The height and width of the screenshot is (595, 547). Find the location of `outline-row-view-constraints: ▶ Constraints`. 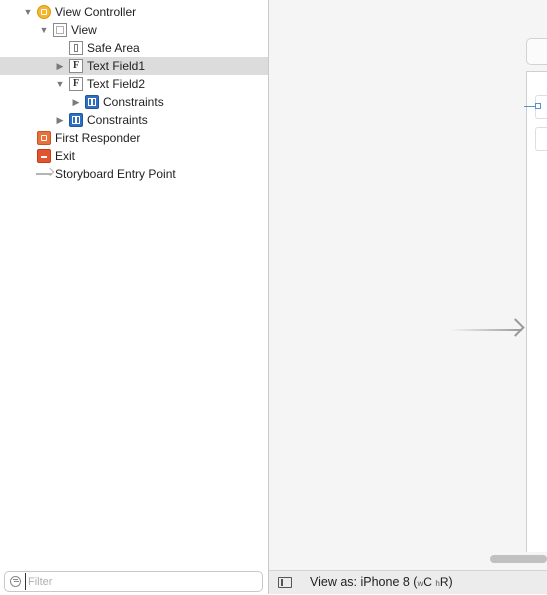

outline-row-view-constraints: ▶ Constraints is located at coordinates (134, 120).